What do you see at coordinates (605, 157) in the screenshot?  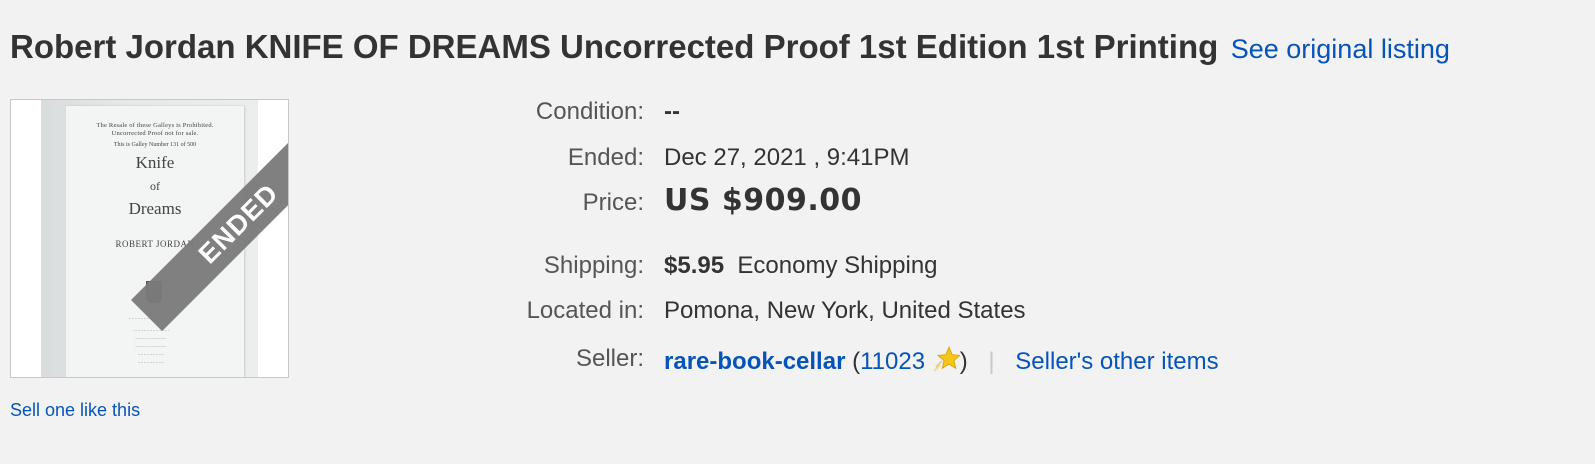 I see `ended-label: Ended:` at bounding box center [605, 157].